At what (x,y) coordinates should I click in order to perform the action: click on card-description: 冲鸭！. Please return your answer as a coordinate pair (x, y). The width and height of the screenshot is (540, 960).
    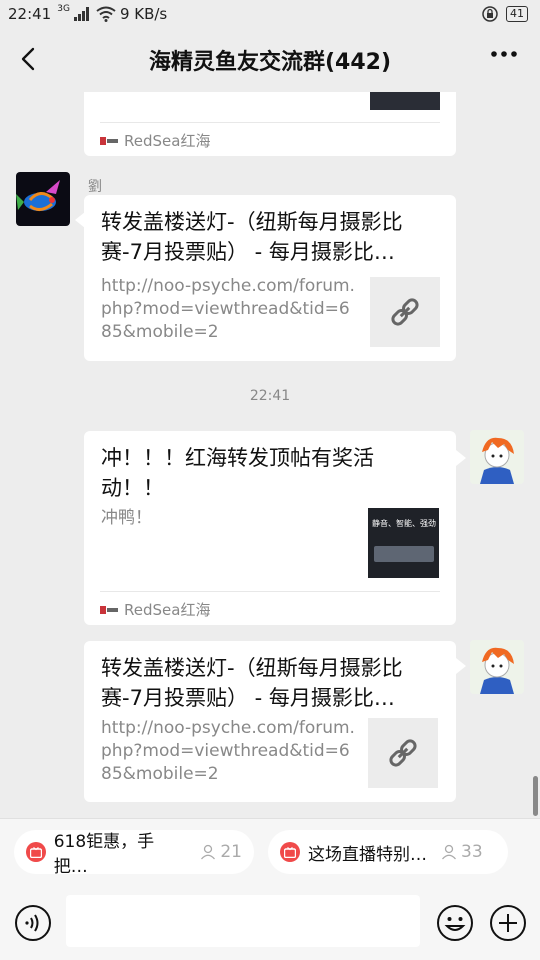
    Looking at the image, I should click on (126, 518).